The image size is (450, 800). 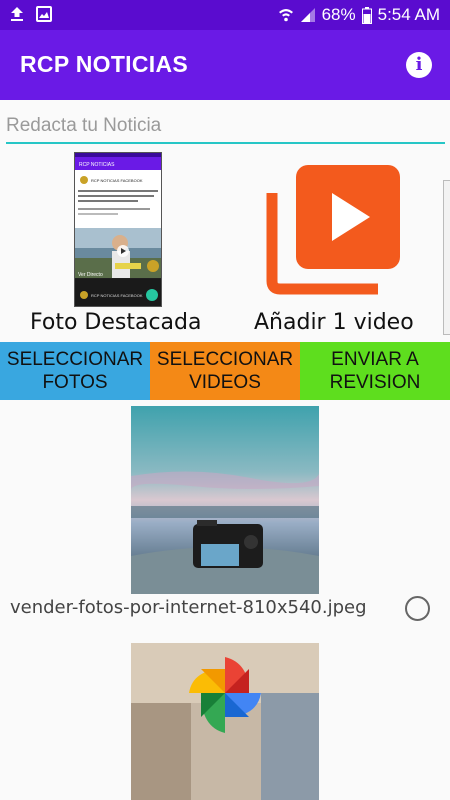 I want to click on select-videos-button: SELECCIONAR VIDEOS, so click(x=225, y=371).